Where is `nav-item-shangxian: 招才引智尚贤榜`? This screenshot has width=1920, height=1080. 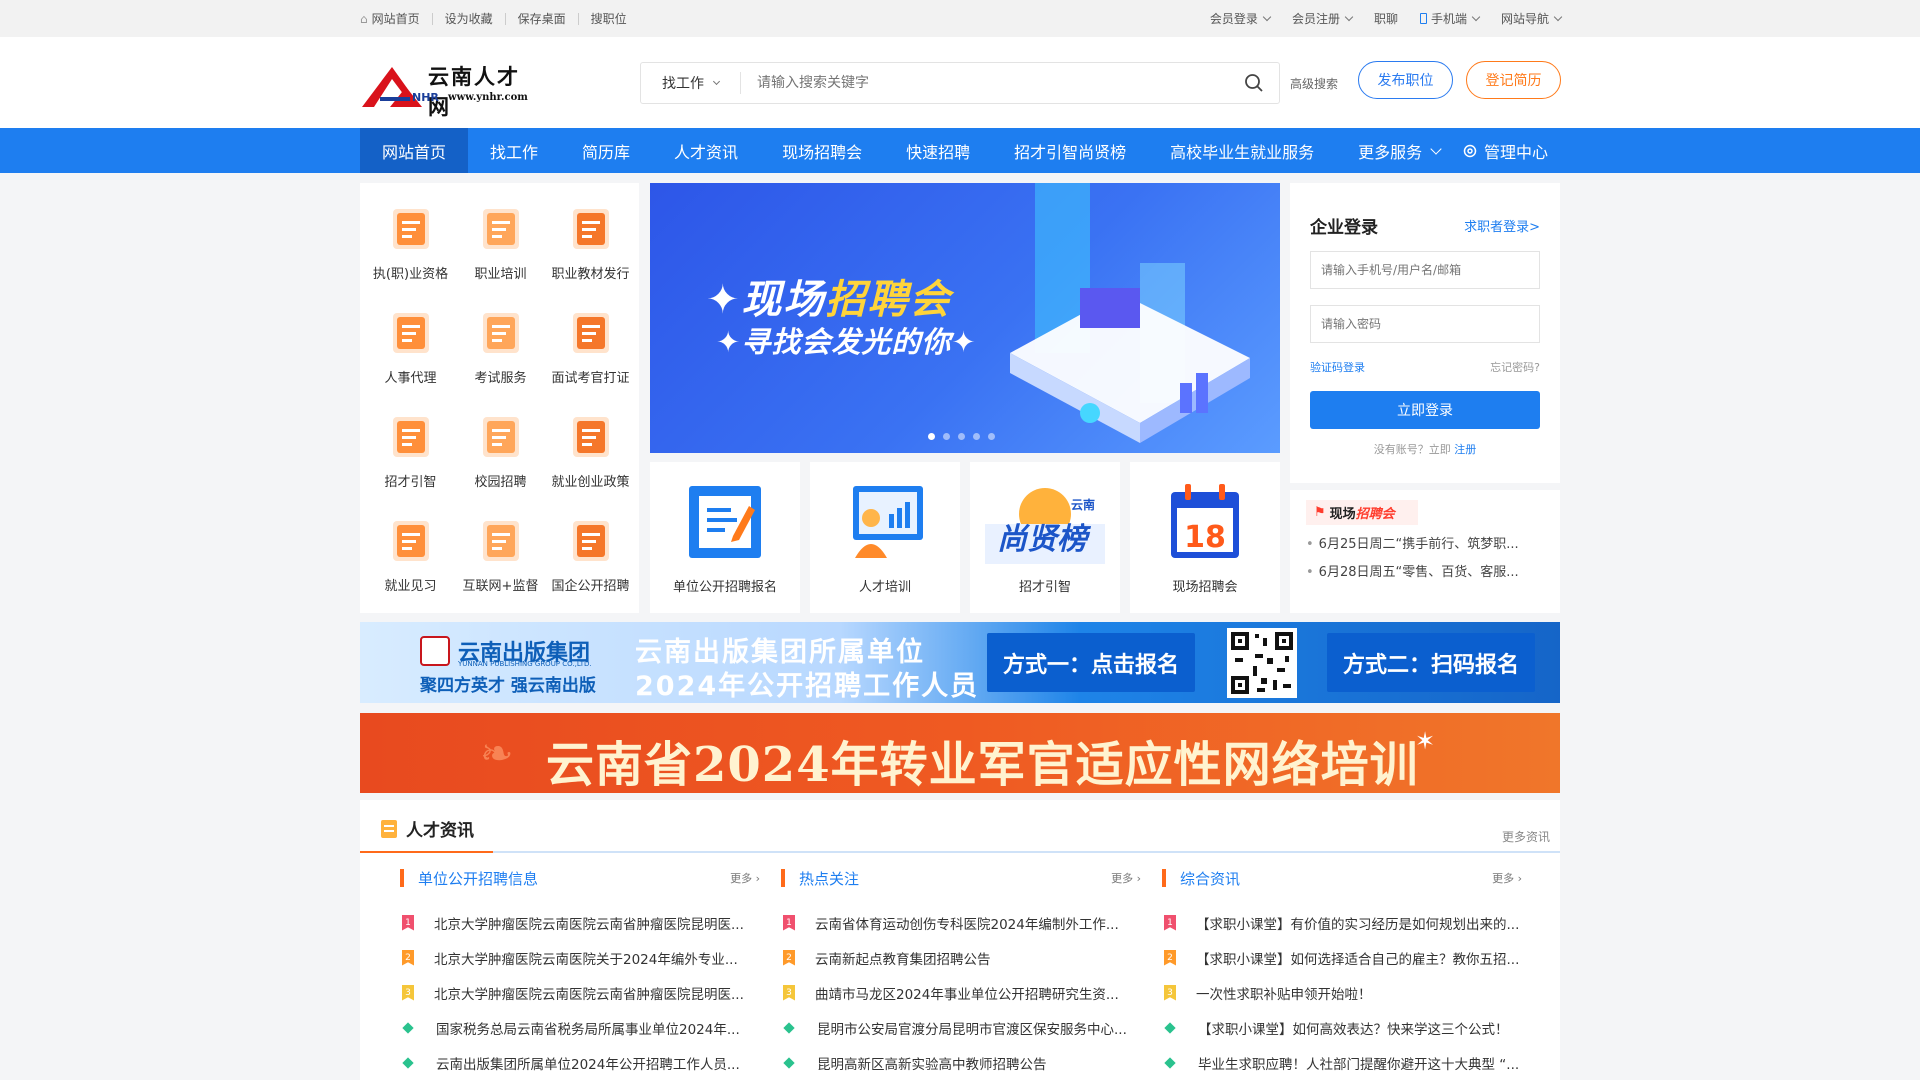 nav-item-shangxian: 招才引智尚贤榜 is located at coordinates (1070, 150).